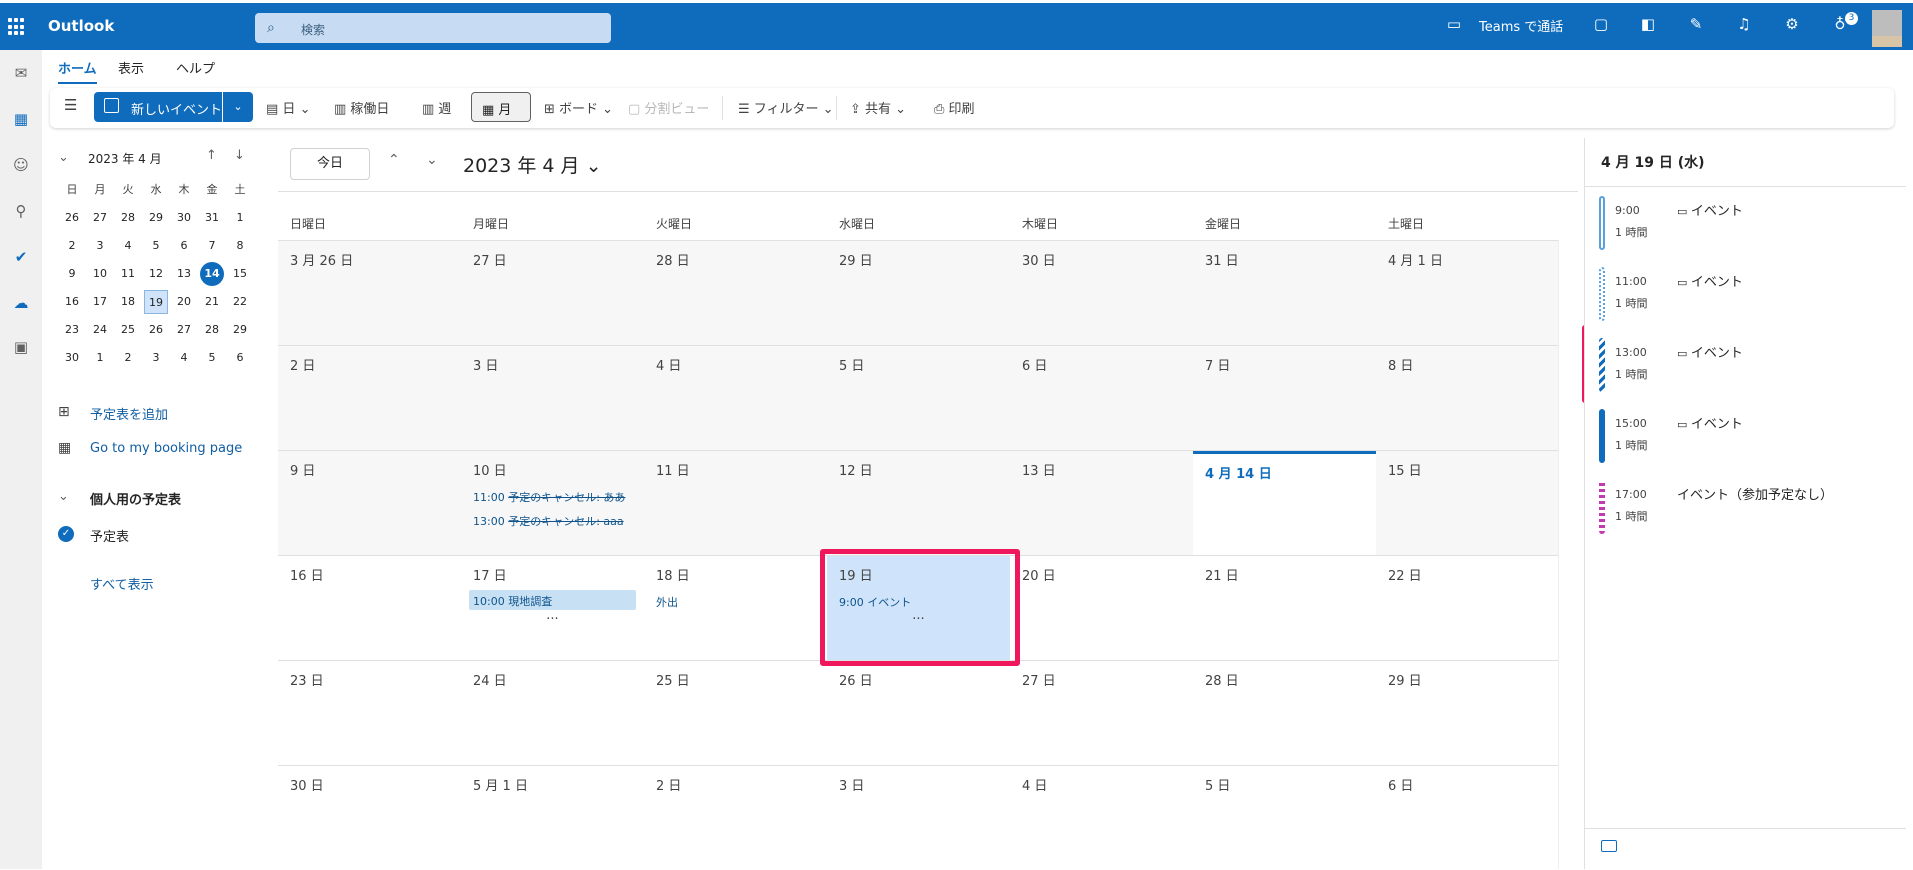 The image size is (1913, 870). I want to click on filter-button: ☰ フィルター ⌄, so click(786, 107).